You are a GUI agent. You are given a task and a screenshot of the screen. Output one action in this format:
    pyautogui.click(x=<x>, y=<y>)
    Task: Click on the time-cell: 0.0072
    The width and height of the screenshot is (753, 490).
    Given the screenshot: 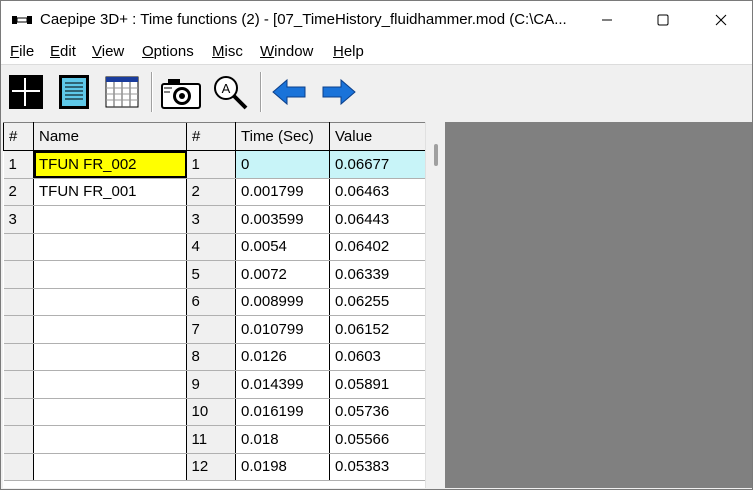 What is the action you would take?
    pyautogui.click(x=282, y=274)
    